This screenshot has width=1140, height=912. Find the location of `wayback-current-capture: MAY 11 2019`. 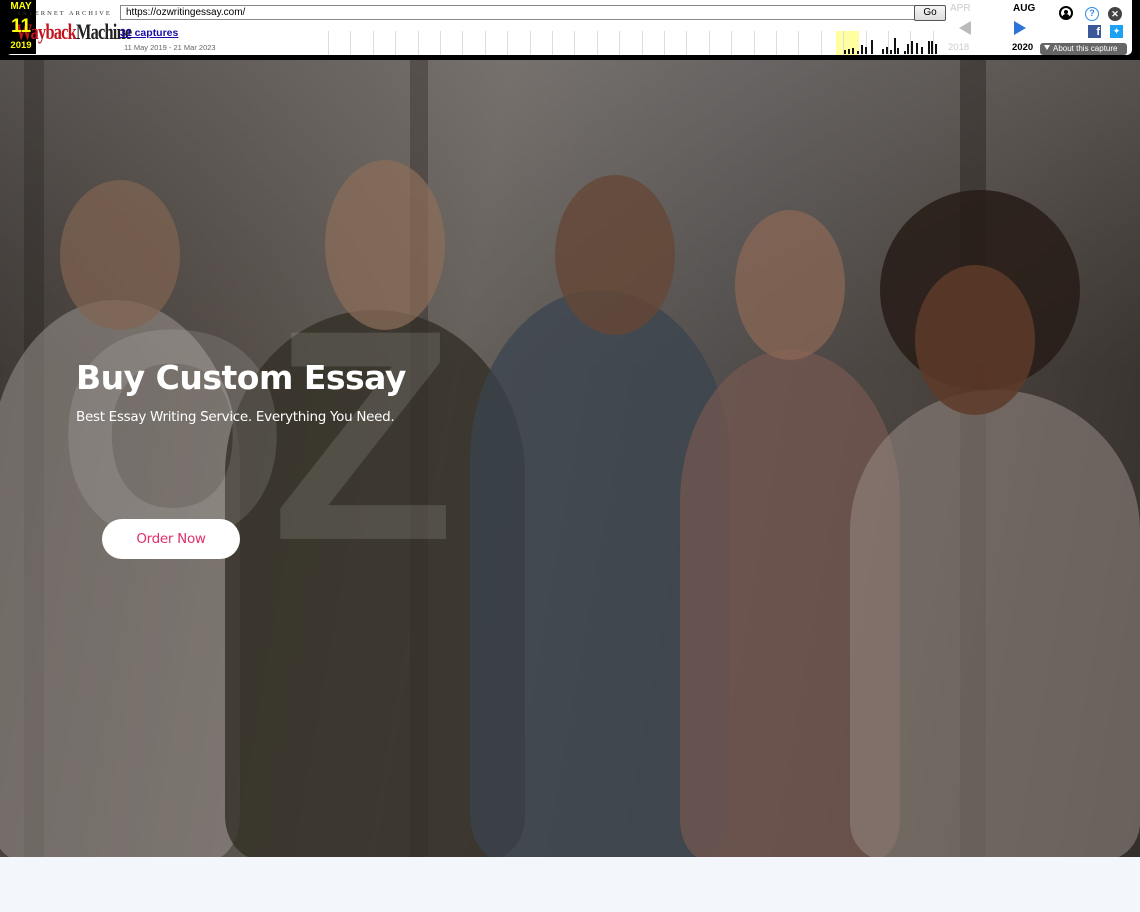

wayback-current-capture: MAY 11 2019 is located at coordinates (21, 27).